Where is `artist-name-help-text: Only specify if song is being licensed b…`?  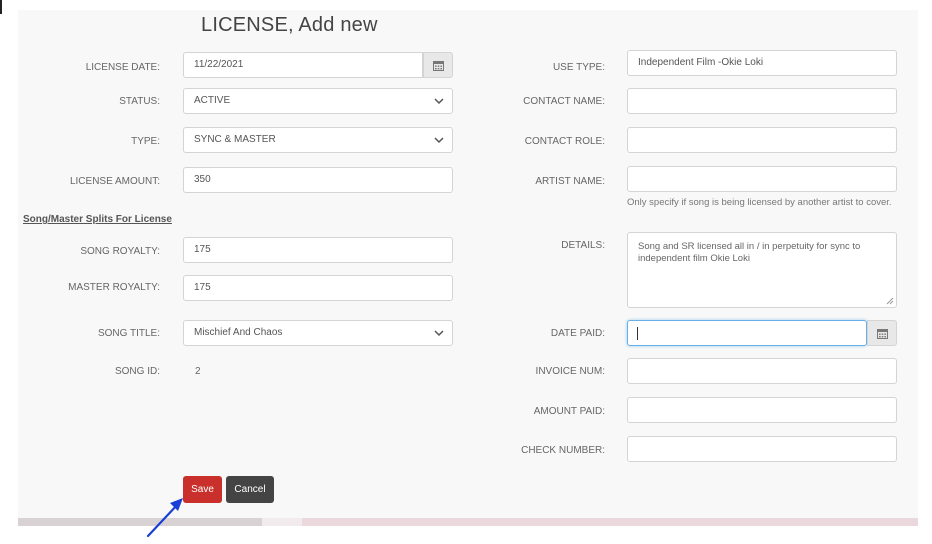 artist-name-help-text: Only specify if song is being licensed b… is located at coordinates (759, 202).